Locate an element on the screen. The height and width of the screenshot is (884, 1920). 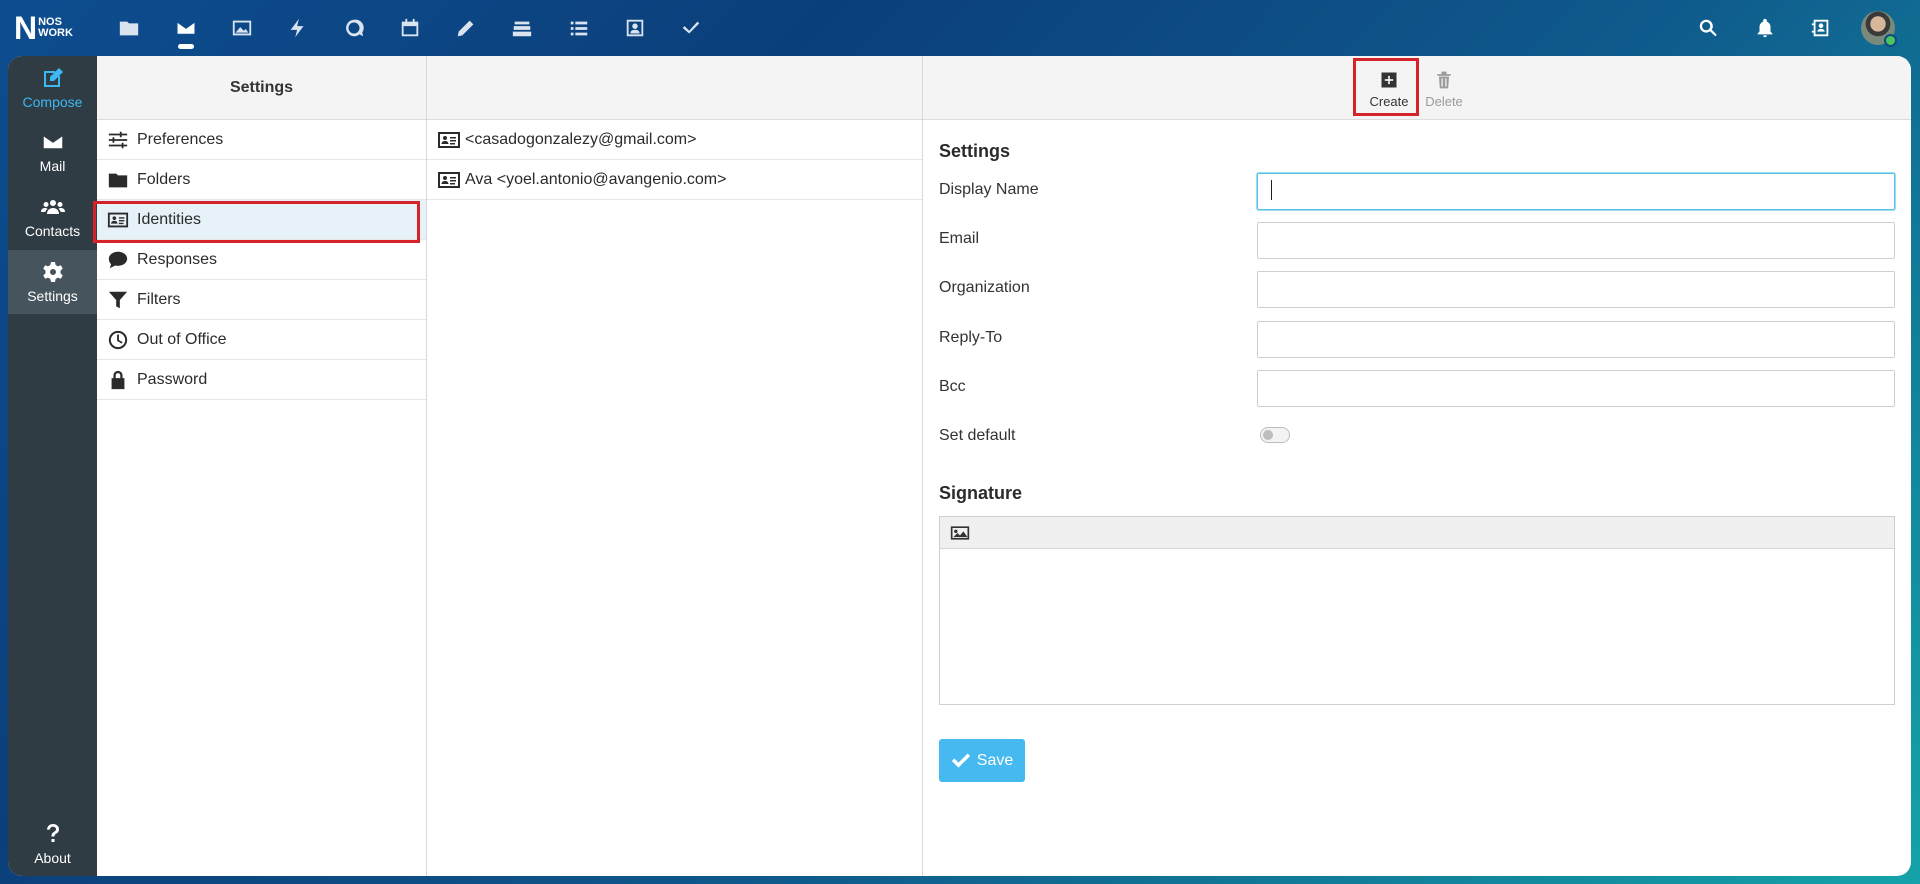
nav-mail-label: Mail is located at coordinates (52, 166).